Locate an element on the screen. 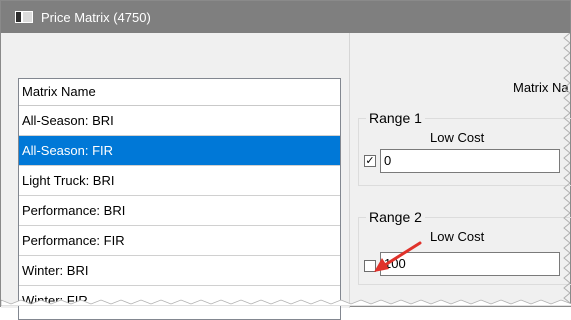 This screenshot has height=320, width=571. list-item: Performance: FIR is located at coordinates (179, 241).